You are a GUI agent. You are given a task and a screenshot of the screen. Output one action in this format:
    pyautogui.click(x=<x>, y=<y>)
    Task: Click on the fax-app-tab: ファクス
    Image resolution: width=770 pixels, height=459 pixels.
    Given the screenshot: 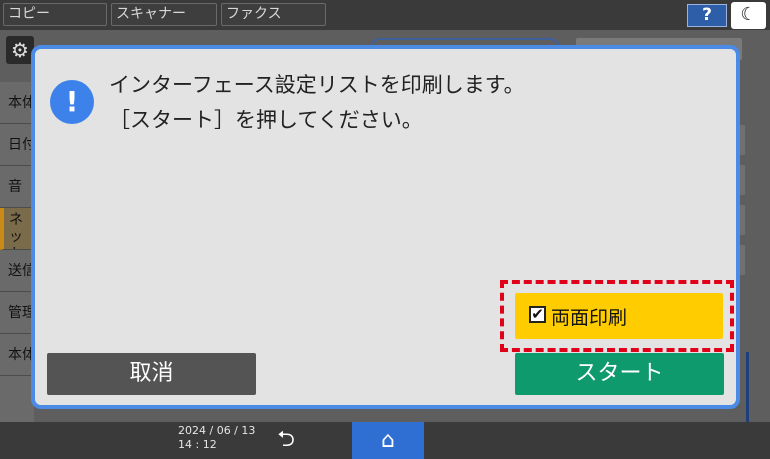 What is the action you would take?
    pyautogui.click(x=273, y=14)
    